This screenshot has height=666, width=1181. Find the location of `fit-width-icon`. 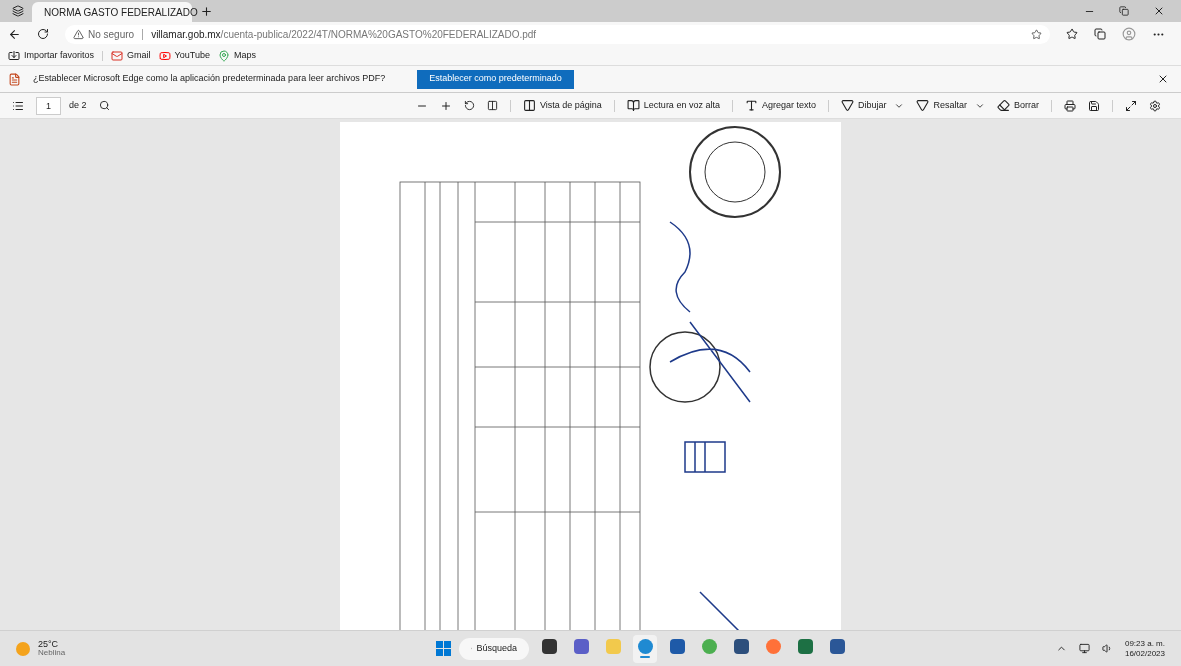

fit-width-icon is located at coordinates (492, 105).